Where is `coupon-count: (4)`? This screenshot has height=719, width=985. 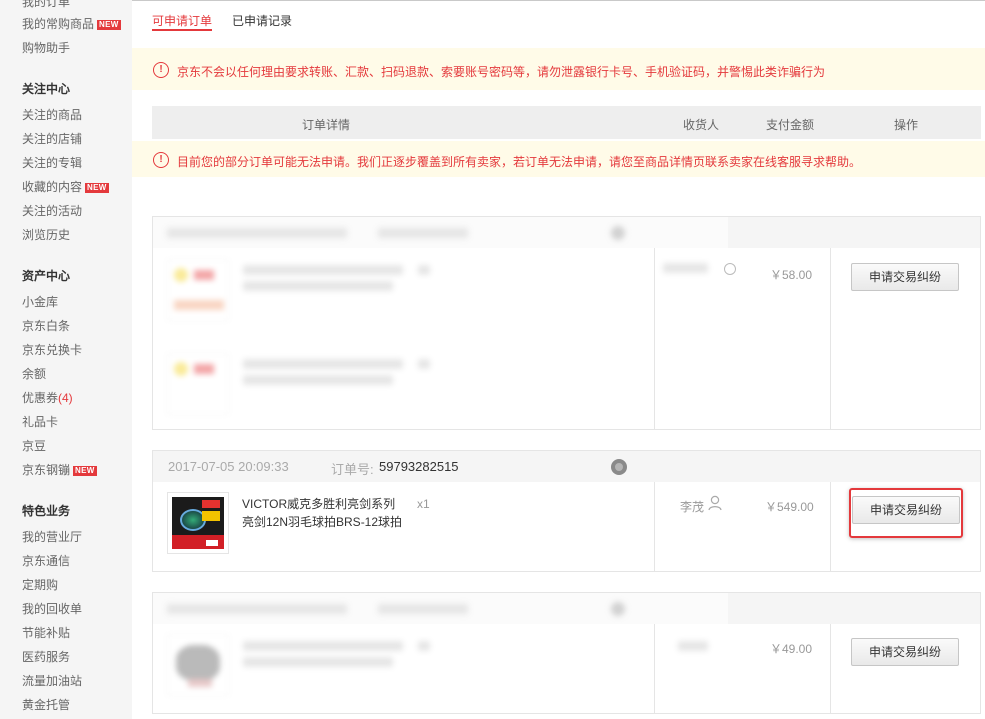 coupon-count: (4) is located at coordinates (65, 398).